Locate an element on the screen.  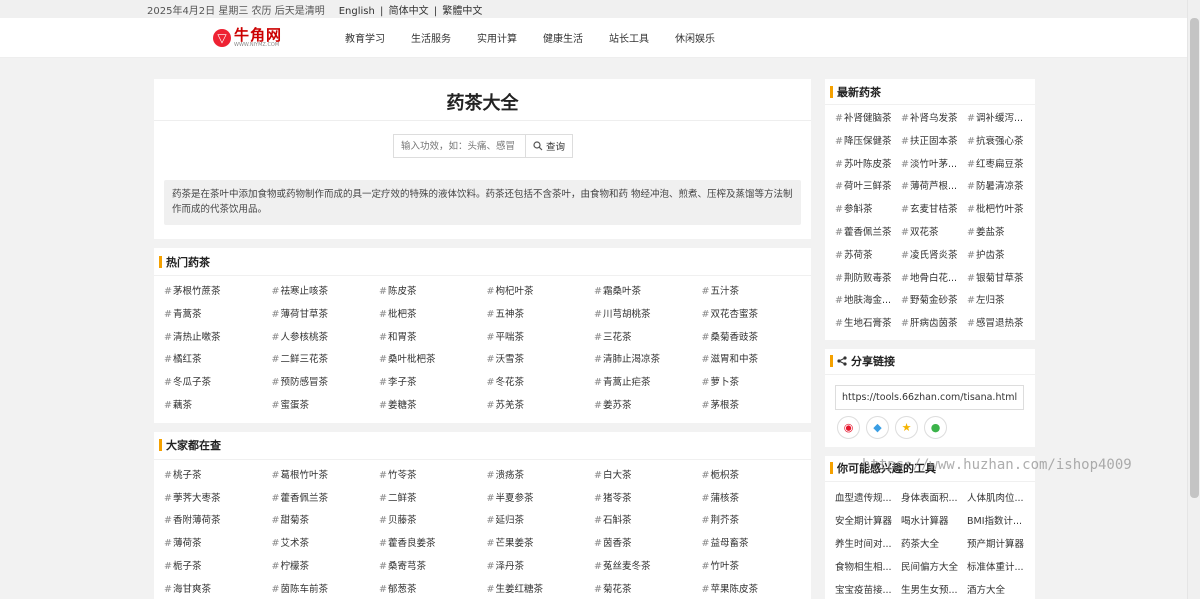
tag-link: #桑寄芎茶 is located at coordinates (433, 567).